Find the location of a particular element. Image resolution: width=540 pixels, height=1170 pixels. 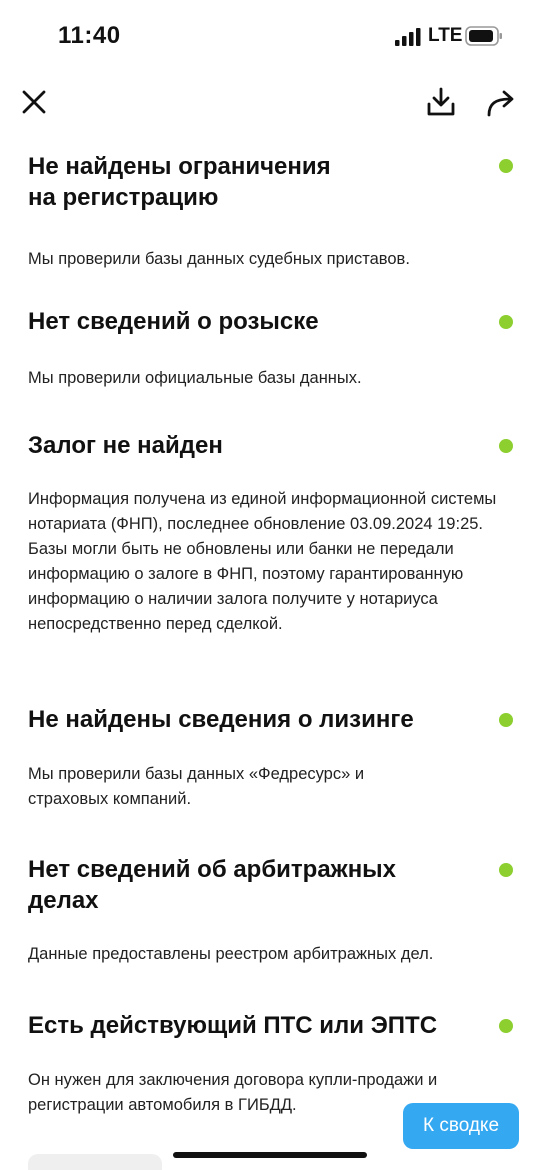

section-title: Не найдены сведения о лизинге is located at coordinates (221, 719).